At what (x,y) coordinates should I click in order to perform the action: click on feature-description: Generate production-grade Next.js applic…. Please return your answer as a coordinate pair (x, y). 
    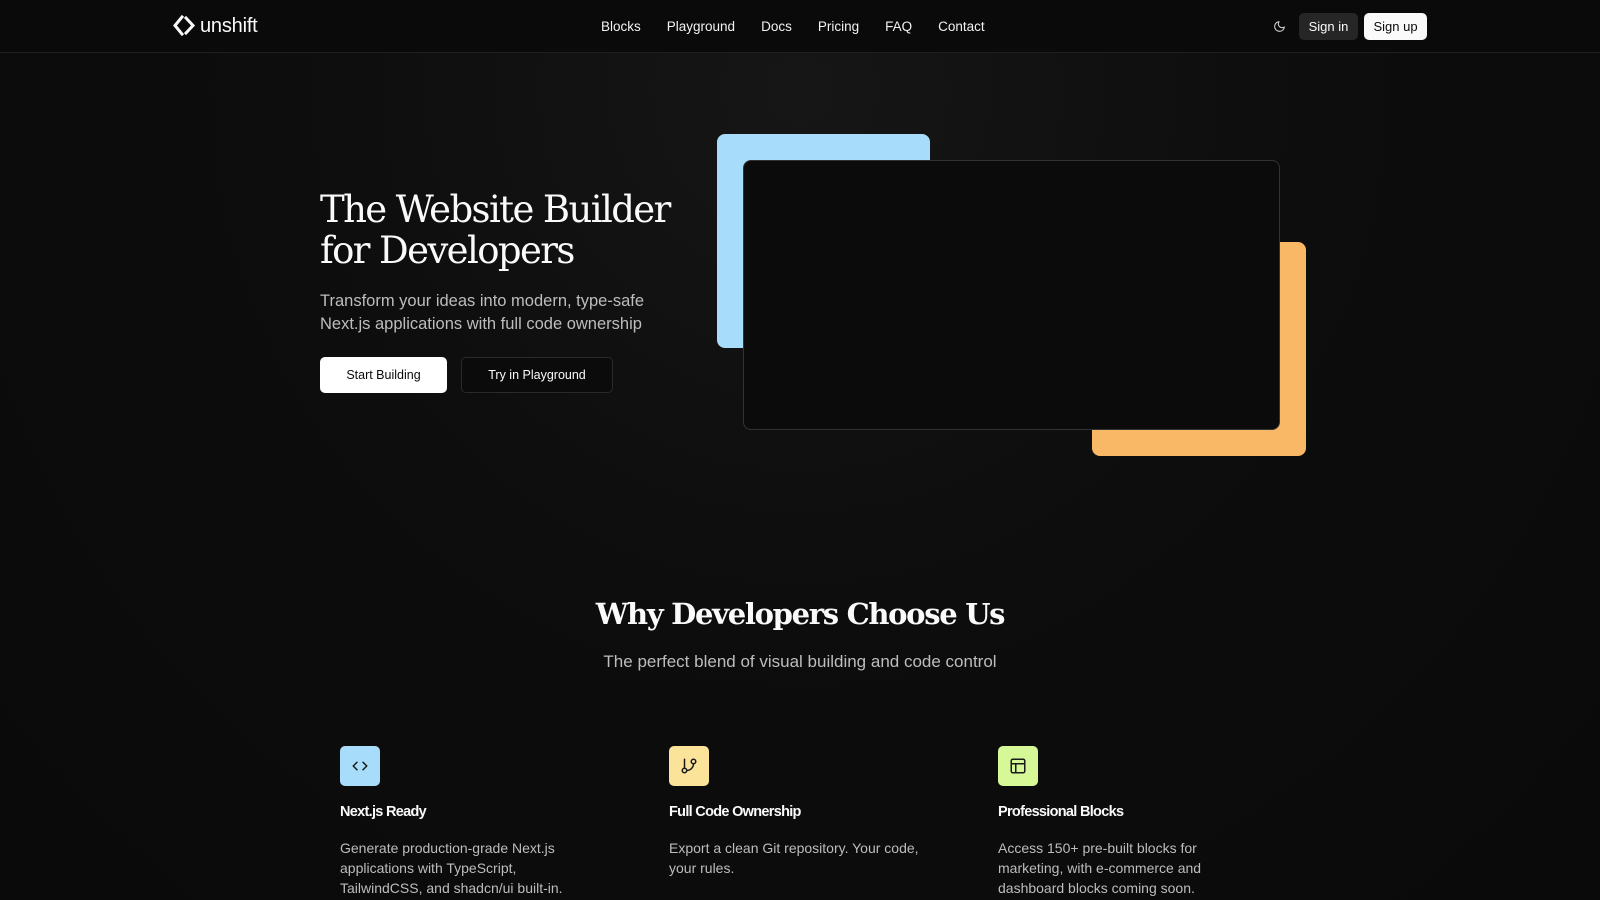
    Looking at the image, I should click on (451, 868).